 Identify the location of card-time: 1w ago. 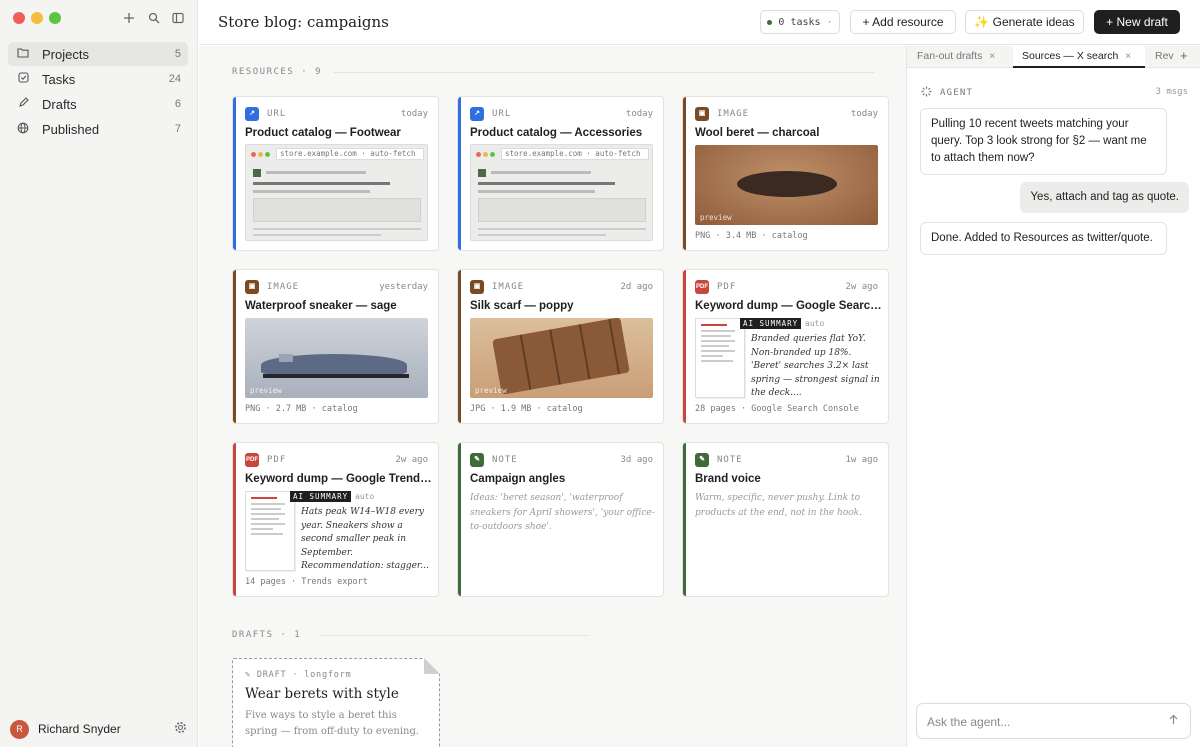
(861, 460).